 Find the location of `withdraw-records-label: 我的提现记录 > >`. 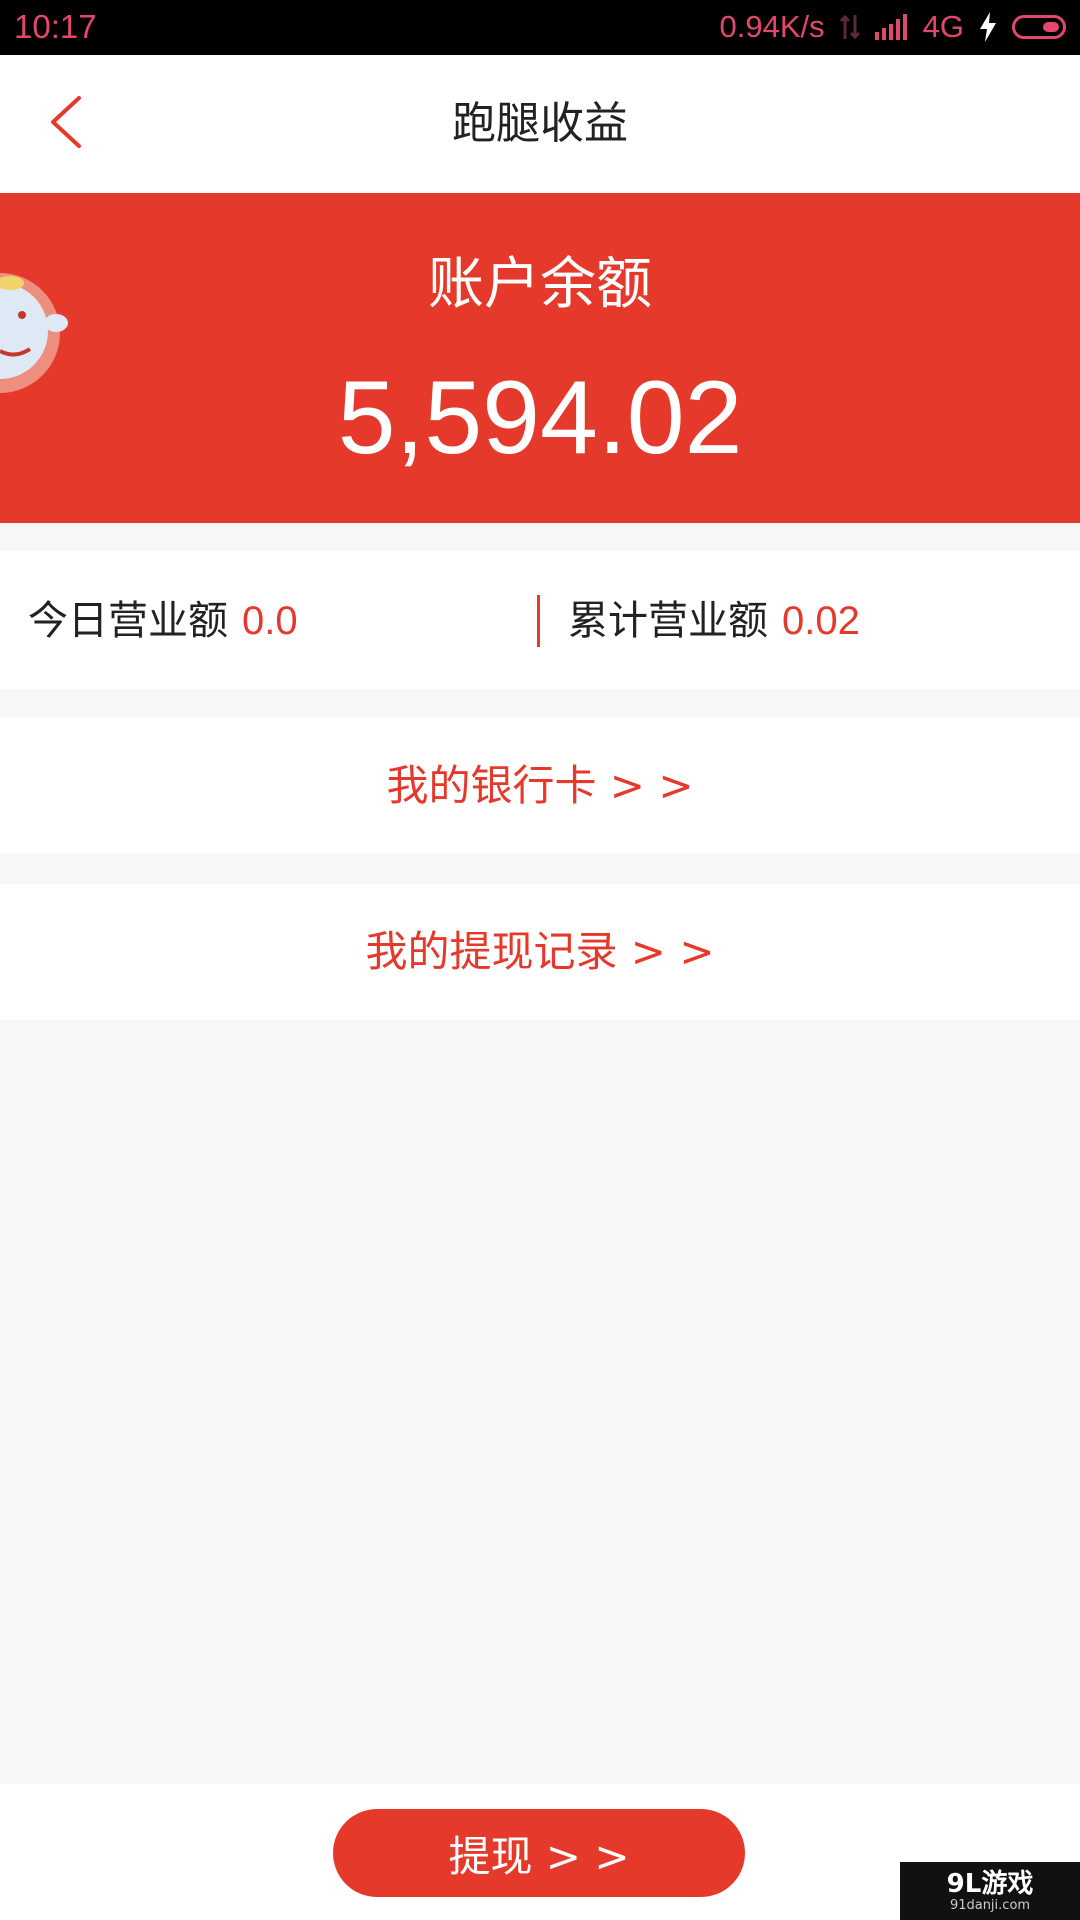

withdraw-records-label: 我的提现记录 > > is located at coordinates (540, 951).